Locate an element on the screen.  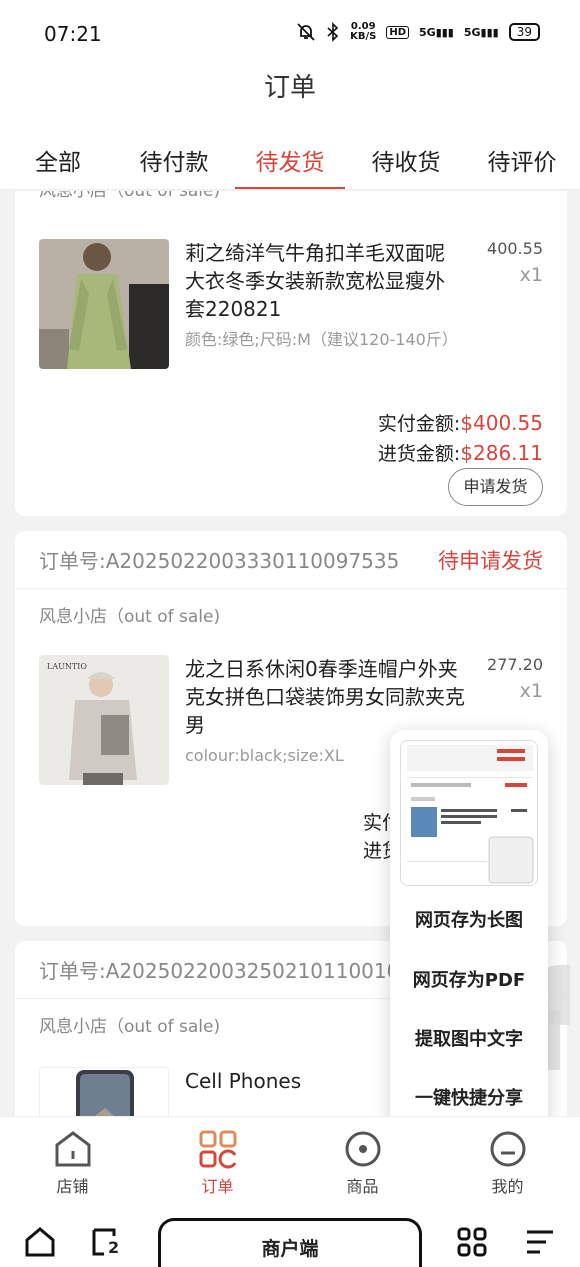
product-price: 277.20 is located at coordinates (515, 664).